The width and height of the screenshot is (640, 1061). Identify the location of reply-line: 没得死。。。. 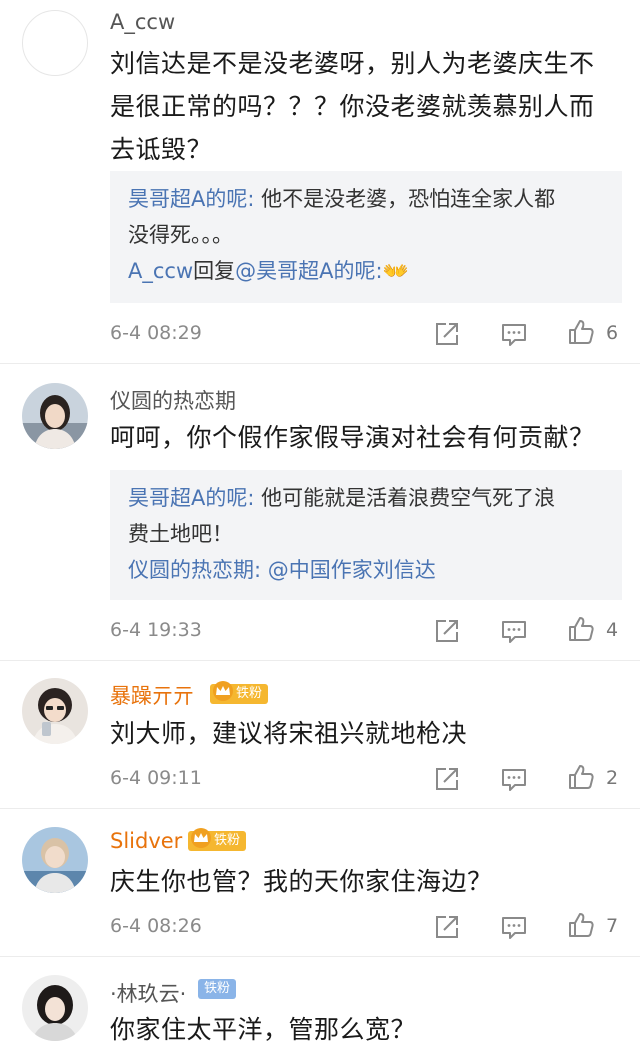
(180, 235).